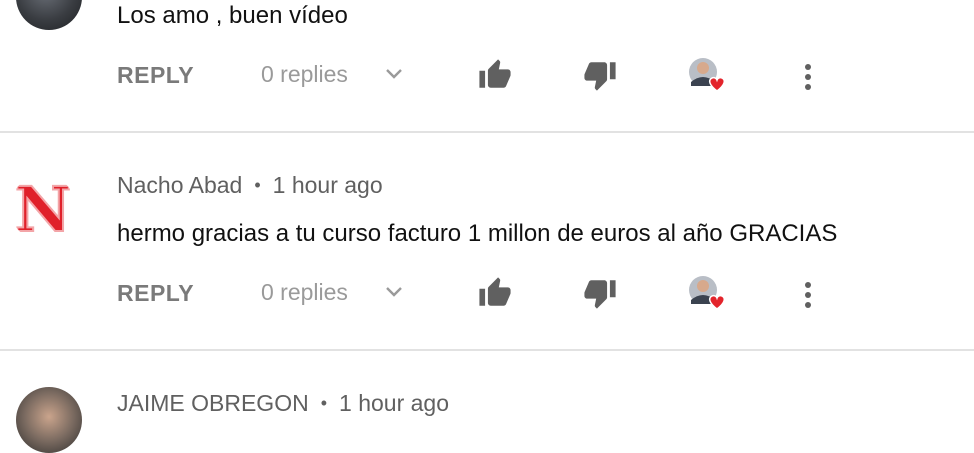  I want to click on avatar-letter: N, so click(43, 208).